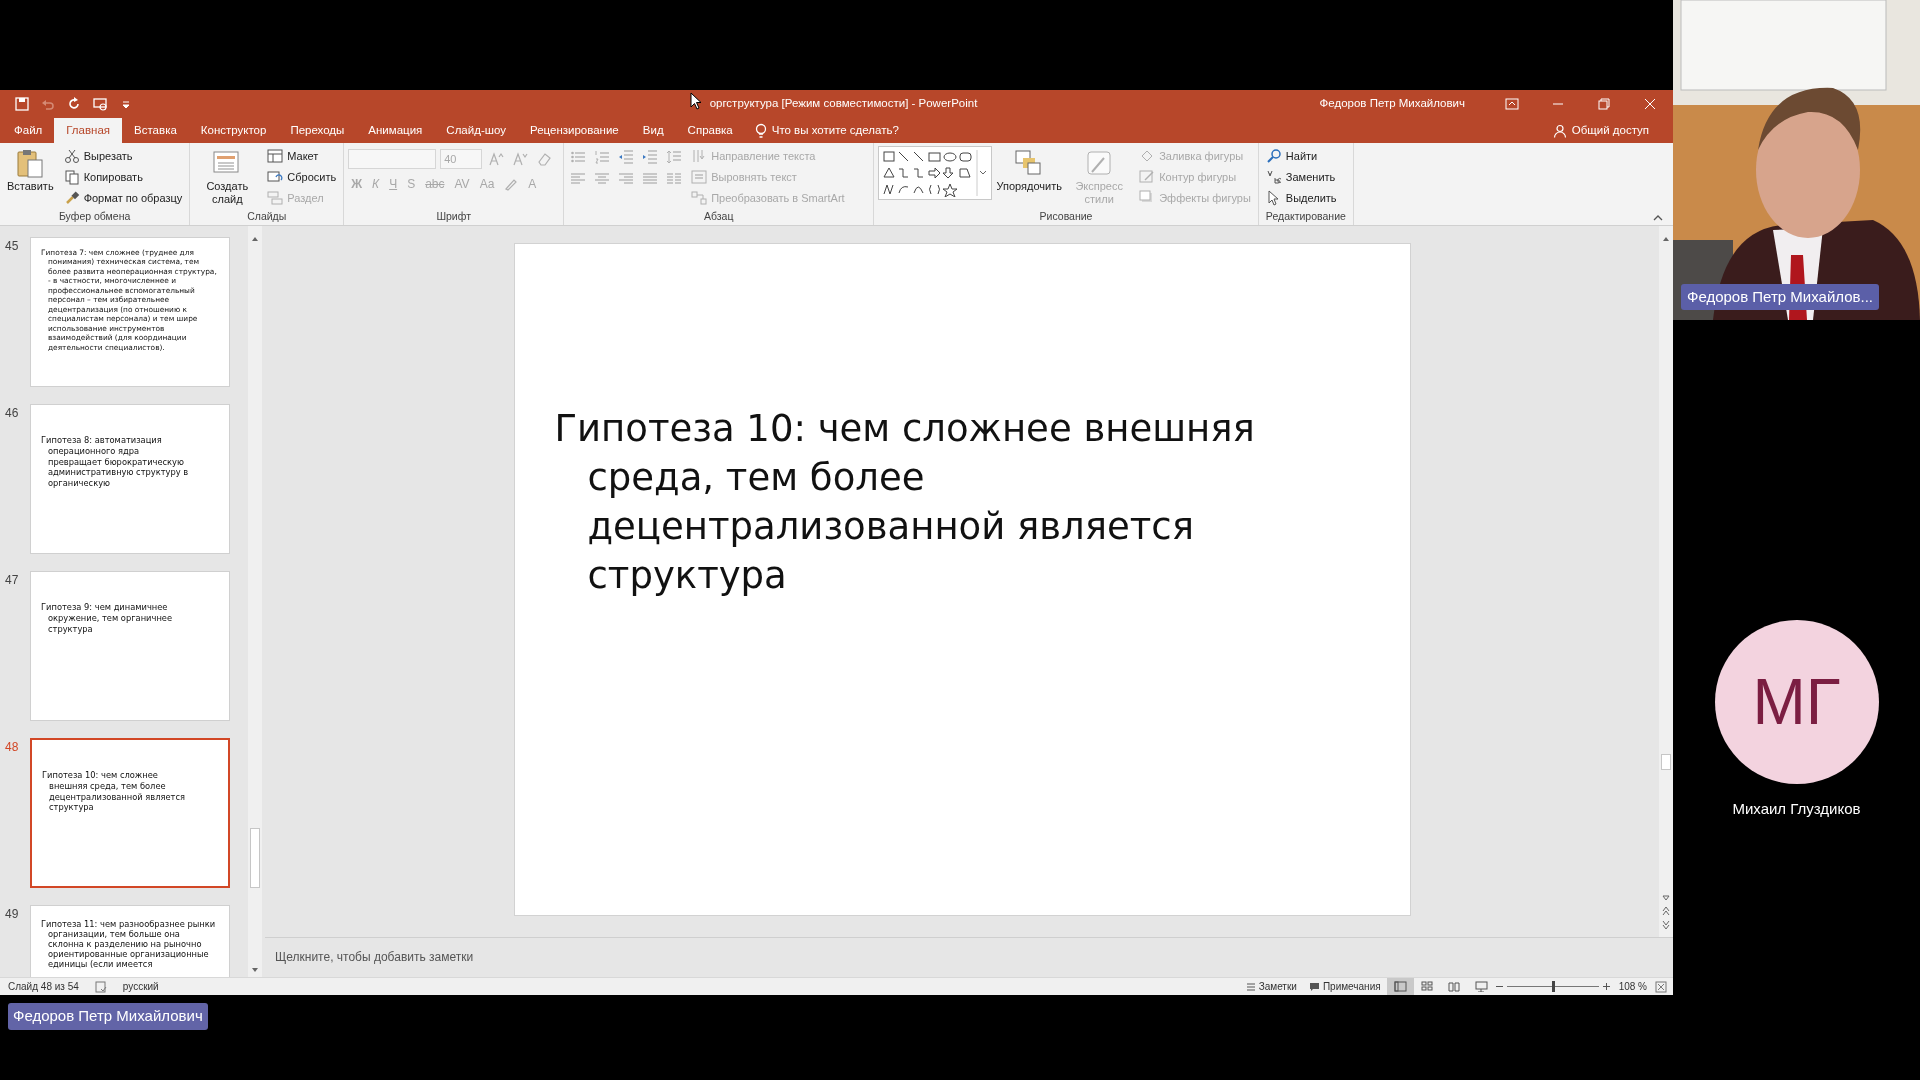  I want to click on slide-thumbnail-text: Гипотеза 11: чем разнообразнее рынки организации, тем больше она склонна к разделению на рыночно ориентированные организационные единицы (если имеется, so click(129, 945).